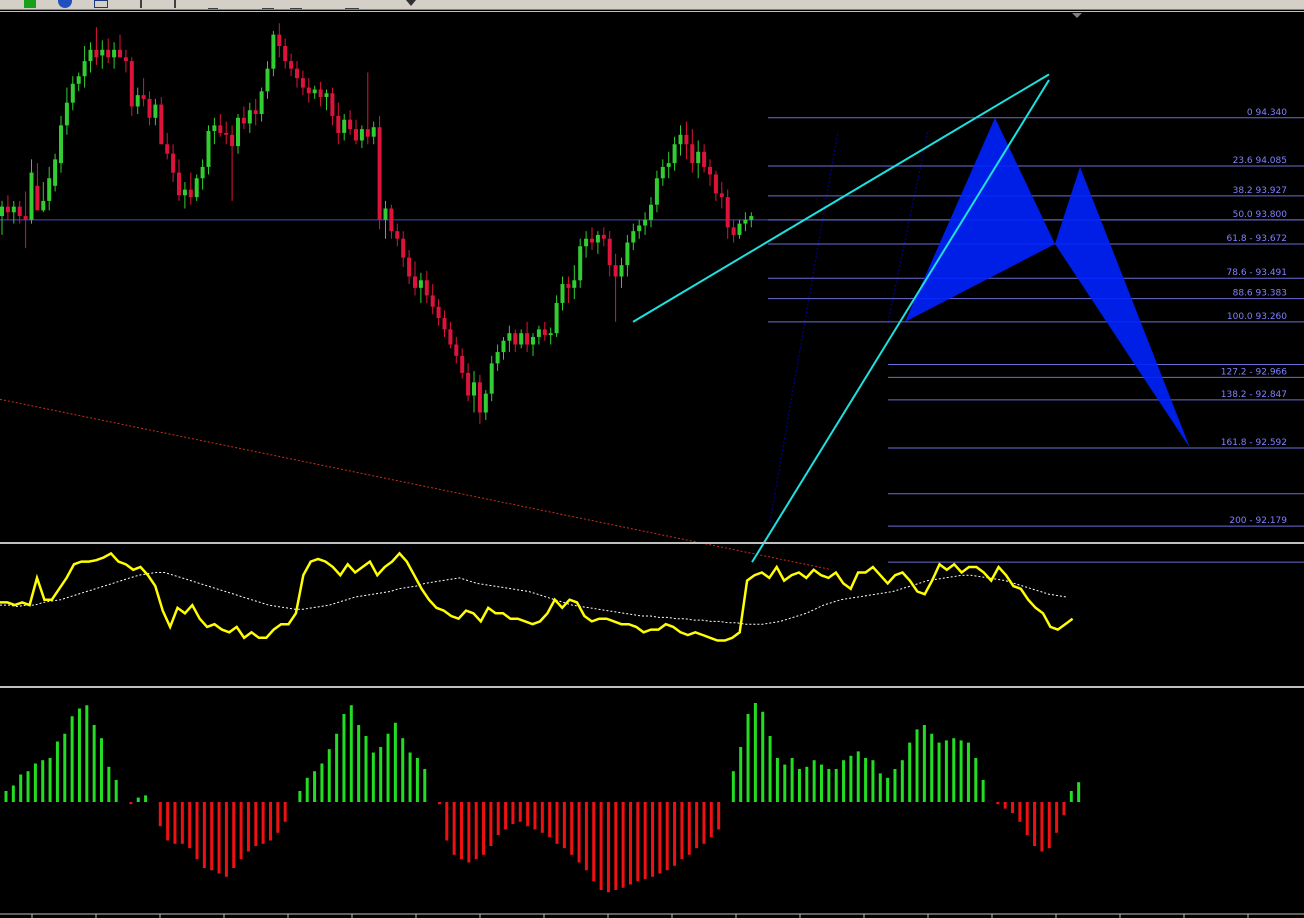  Describe the element at coordinates (1257, 317) in the screenshot. I see `fib-level-label: 100.0 93.260` at that location.